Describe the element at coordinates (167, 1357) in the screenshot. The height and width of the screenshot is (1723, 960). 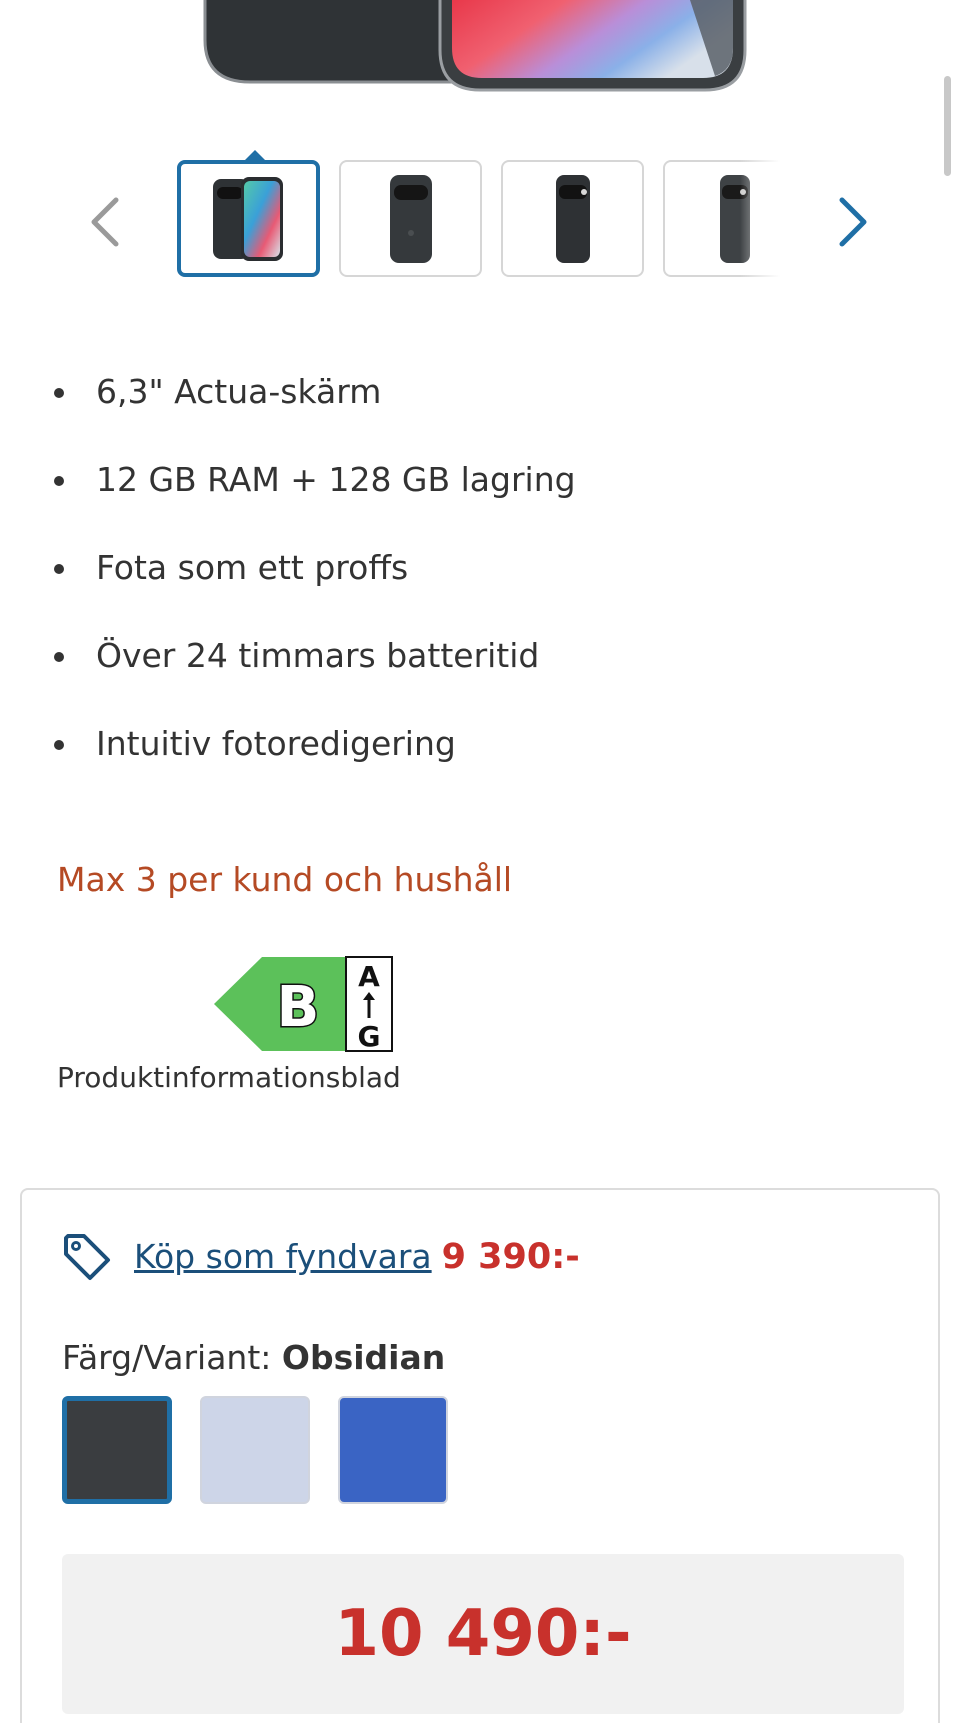
I see `variant-prefix: Färg/Variant:` at that location.